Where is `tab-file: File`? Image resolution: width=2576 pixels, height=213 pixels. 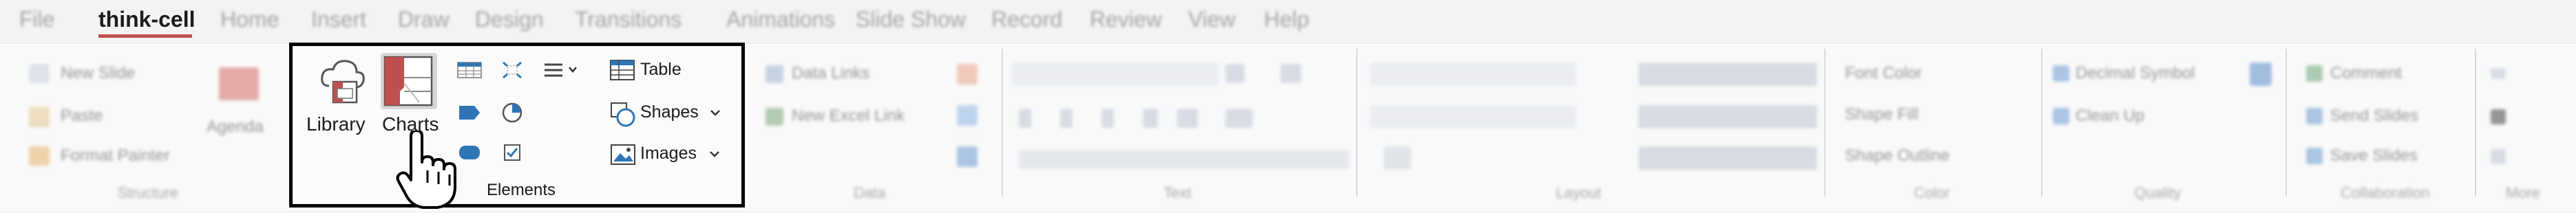
tab-file: File is located at coordinates (37, 19).